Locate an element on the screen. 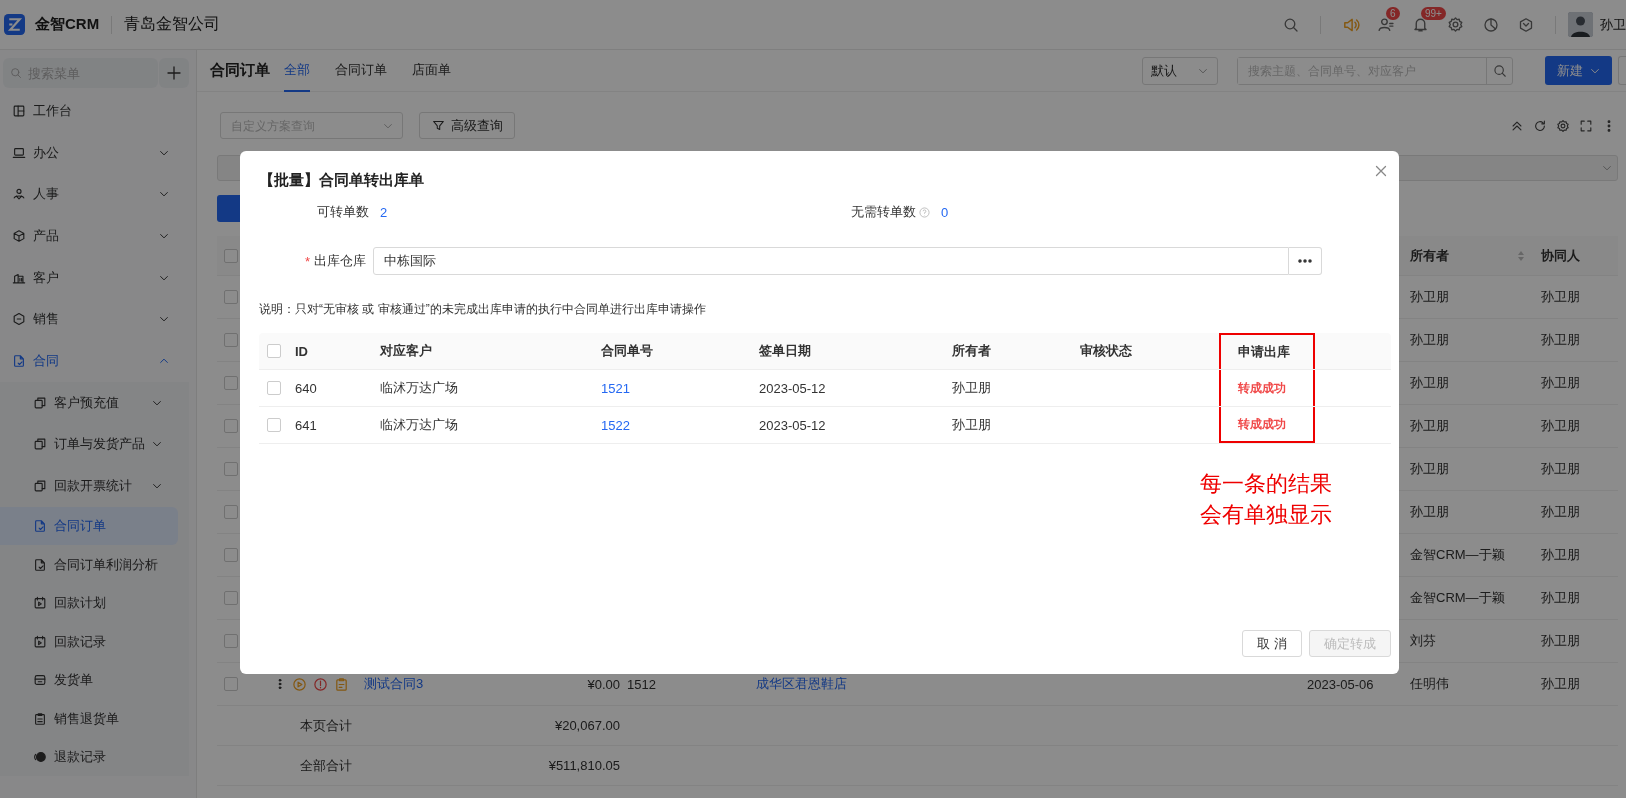 The width and height of the screenshot is (1626, 798). column-header: 审核状态 is located at coordinates (1106, 351).